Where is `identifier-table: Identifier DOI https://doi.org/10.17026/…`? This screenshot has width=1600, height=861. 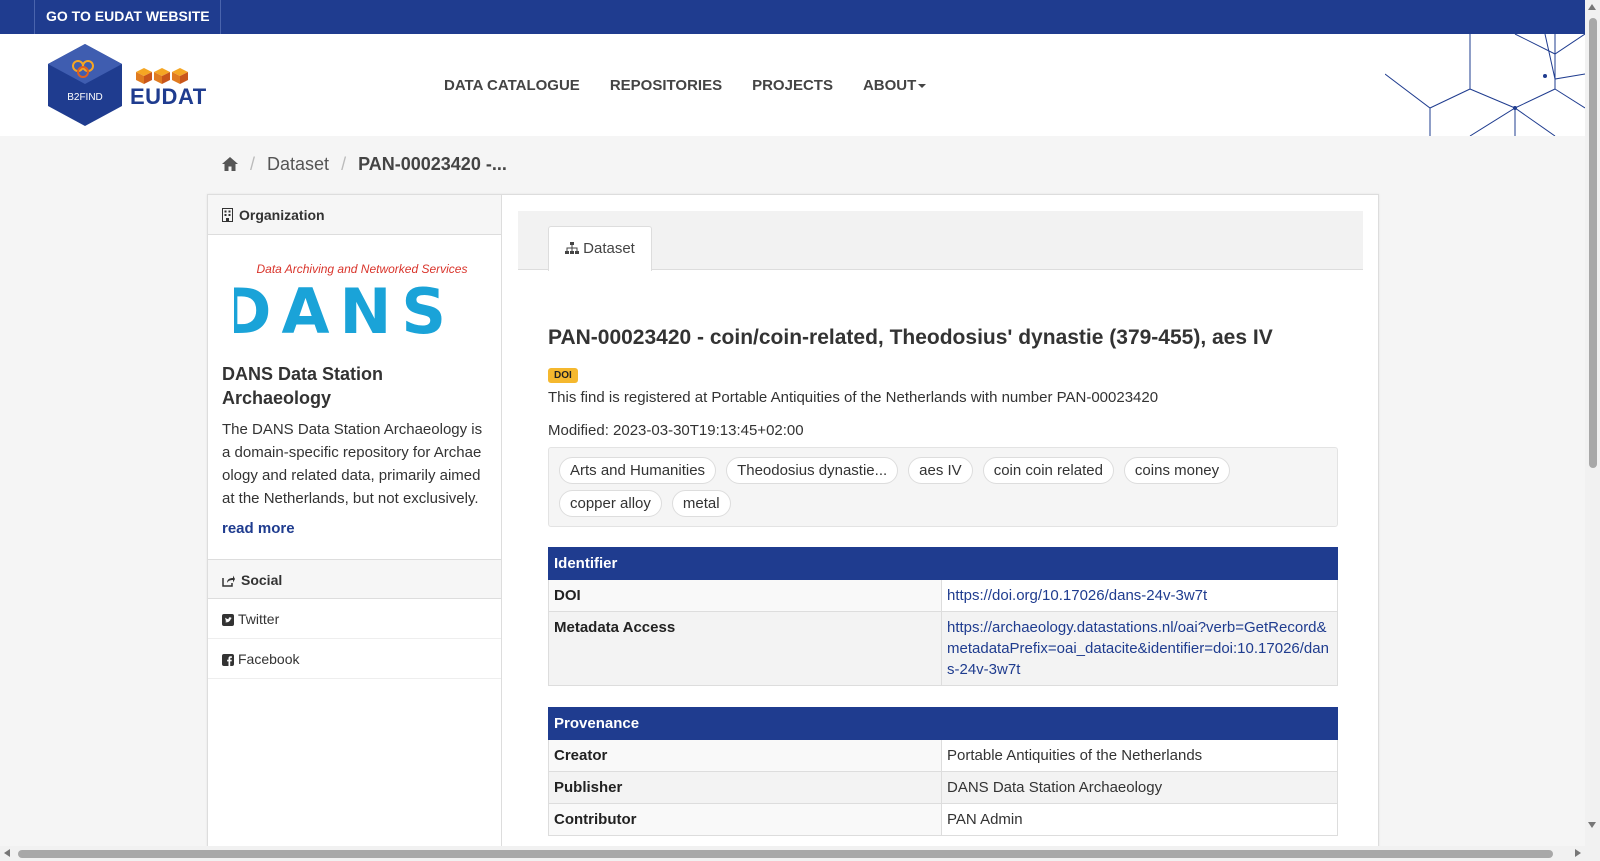 identifier-table: Identifier DOI https://doi.org/10.17026/… is located at coordinates (943, 616).